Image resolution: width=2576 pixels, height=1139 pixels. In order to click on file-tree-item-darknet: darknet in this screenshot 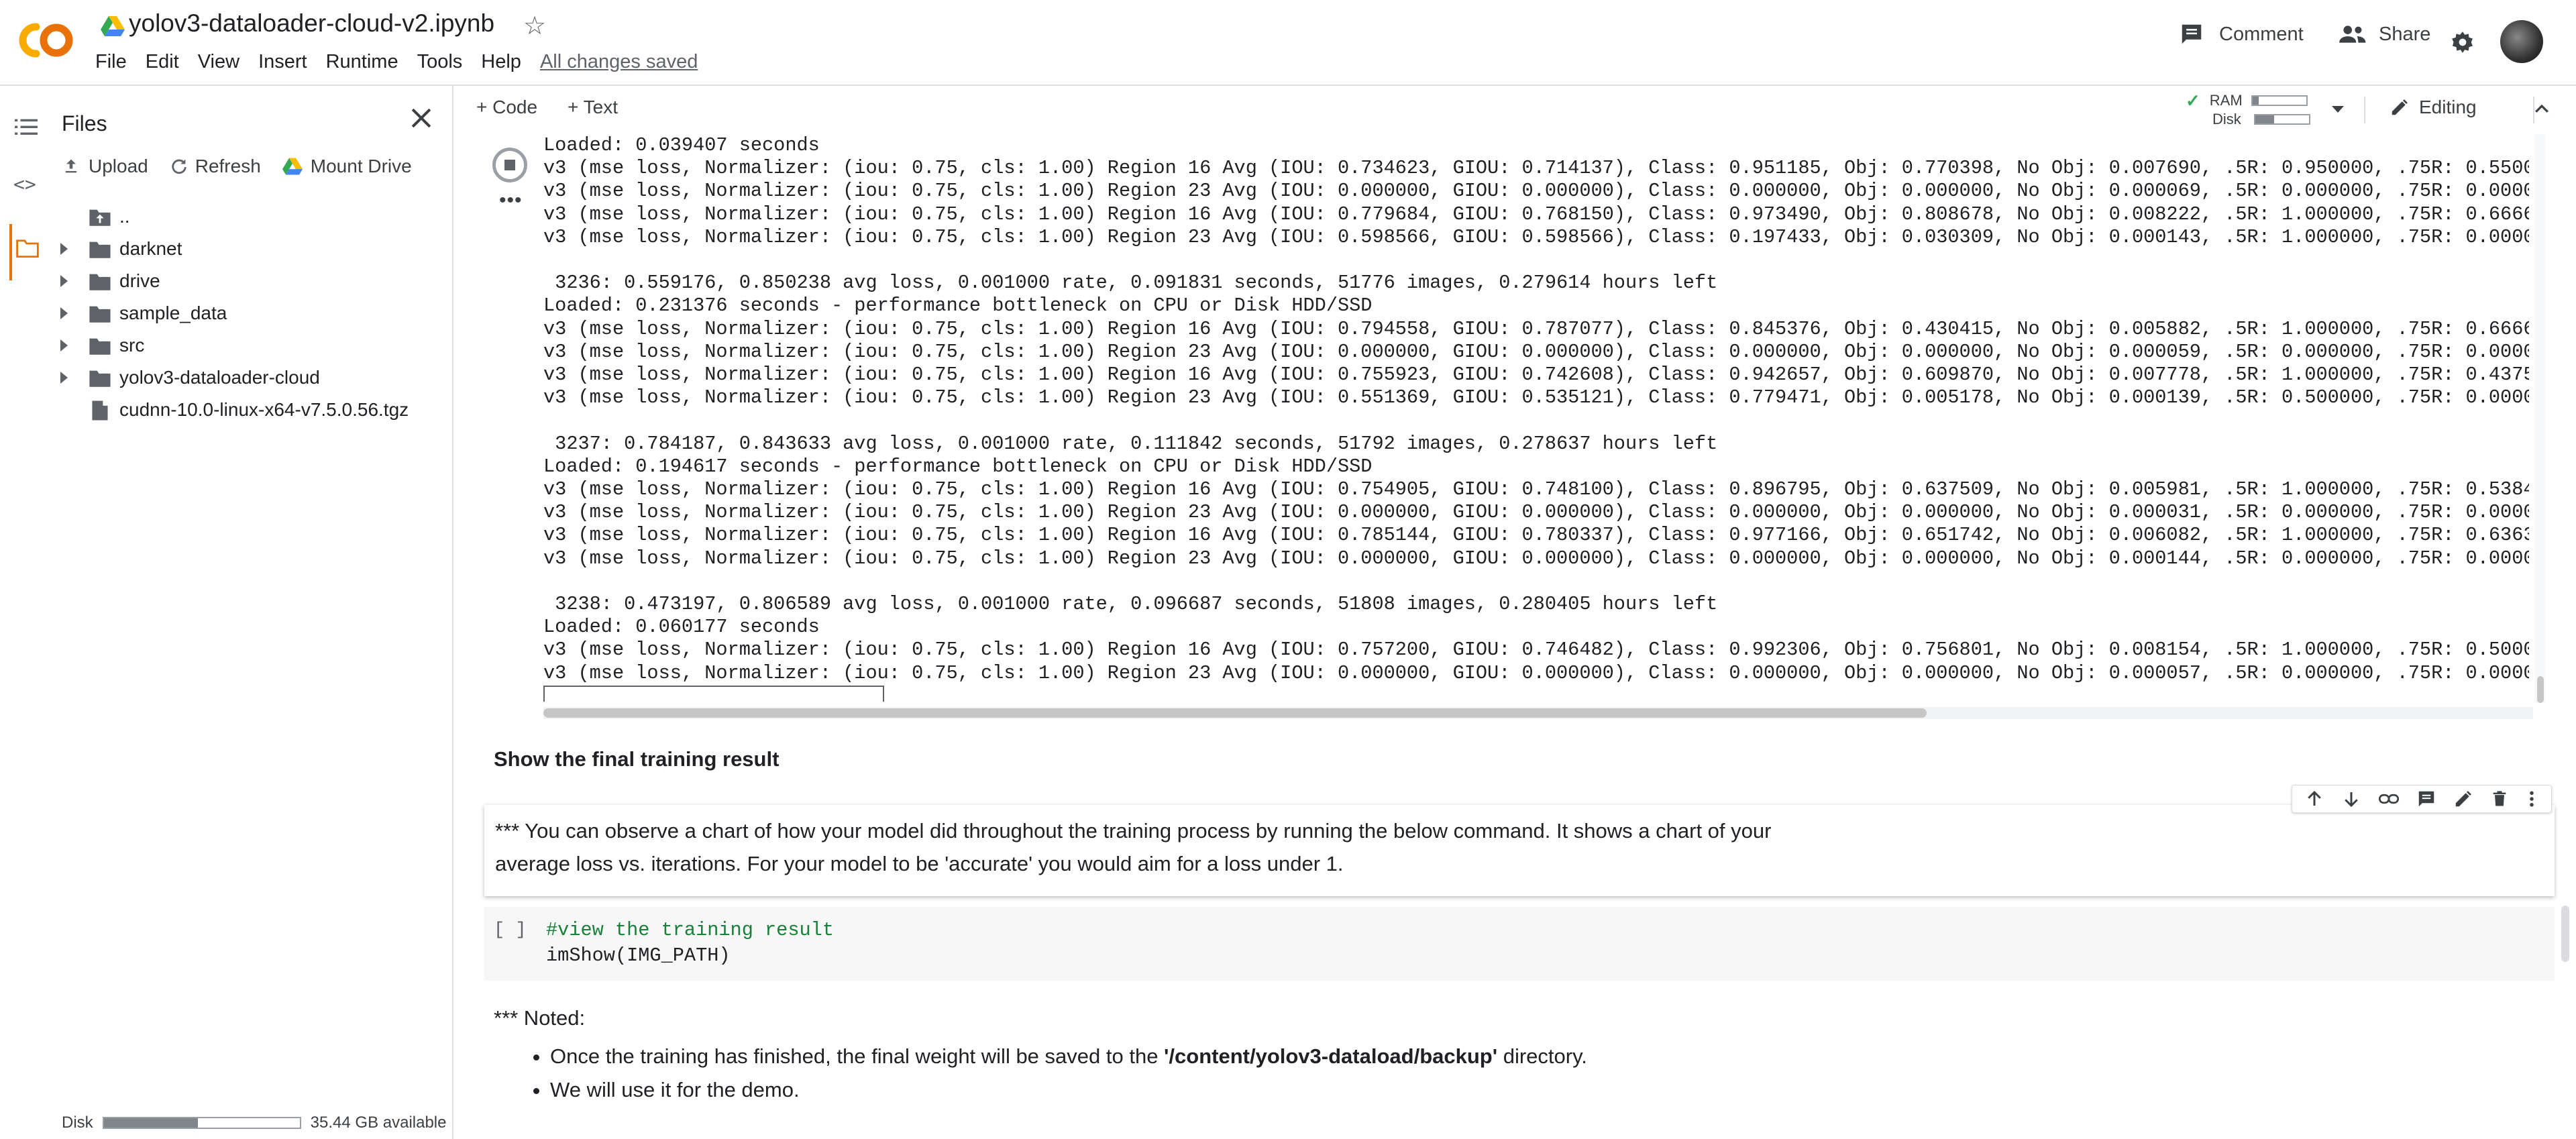, I will do `click(252, 249)`.